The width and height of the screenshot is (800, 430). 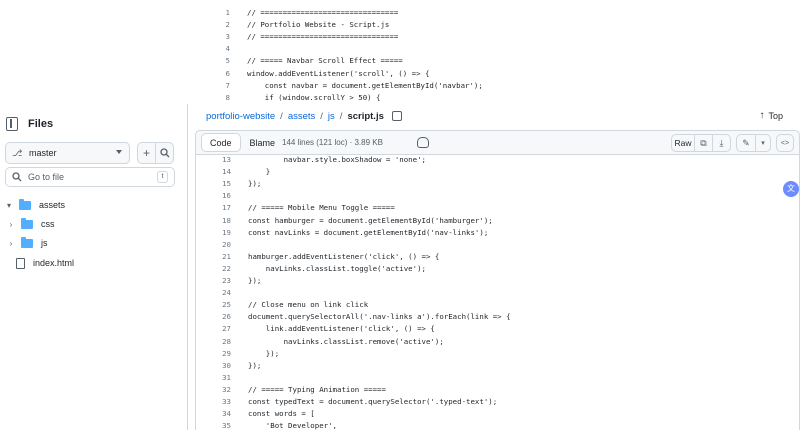 I want to click on line-number: 25, so click(x=213, y=305).